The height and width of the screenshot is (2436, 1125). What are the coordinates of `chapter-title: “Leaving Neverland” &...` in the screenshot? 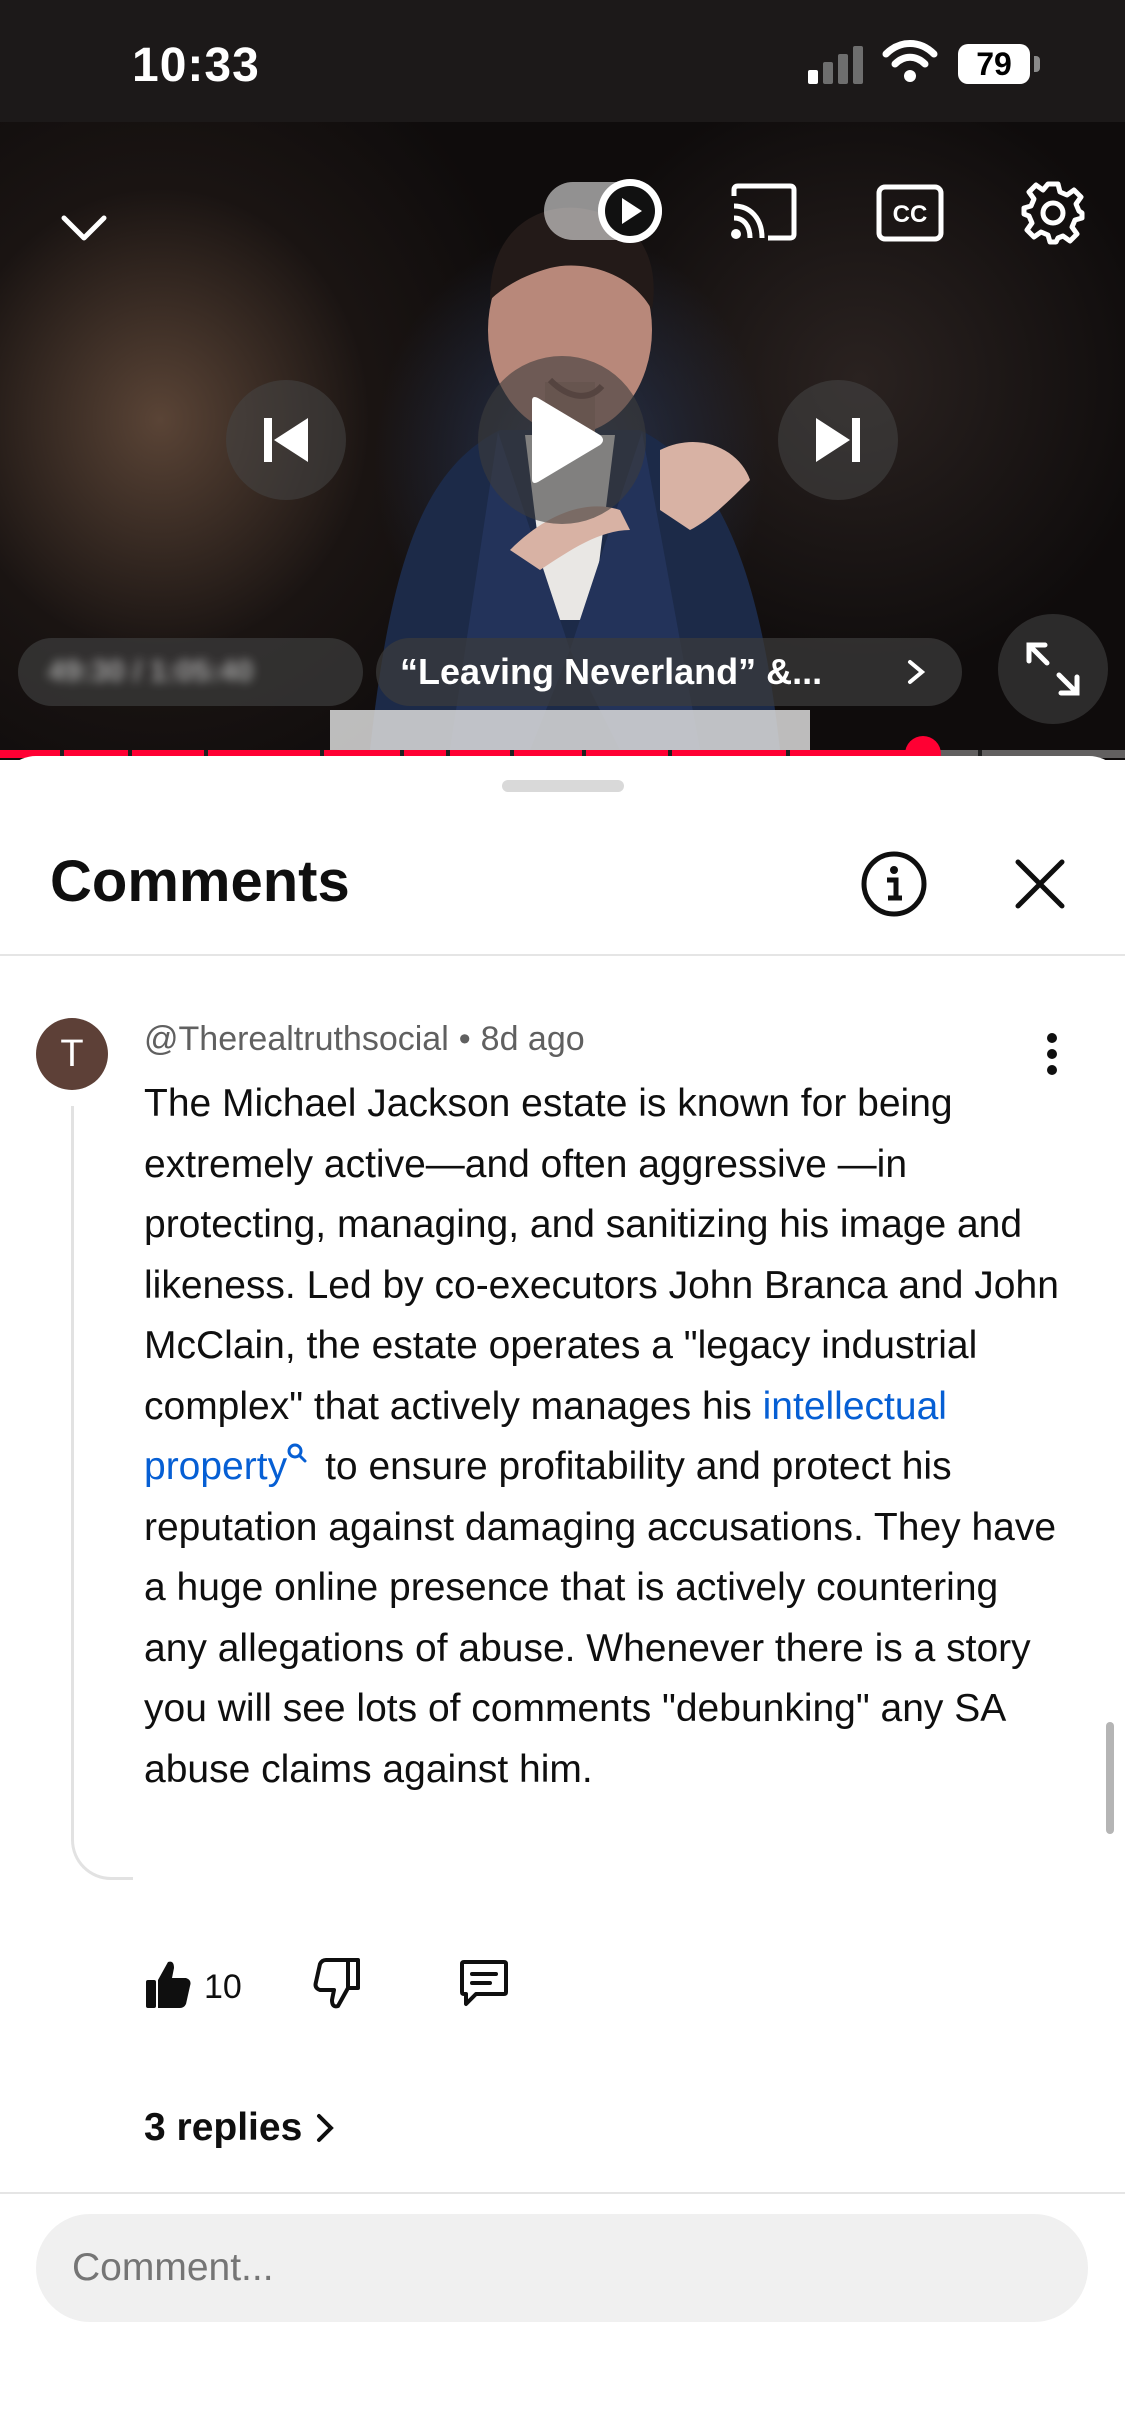 It's located at (611, 671).